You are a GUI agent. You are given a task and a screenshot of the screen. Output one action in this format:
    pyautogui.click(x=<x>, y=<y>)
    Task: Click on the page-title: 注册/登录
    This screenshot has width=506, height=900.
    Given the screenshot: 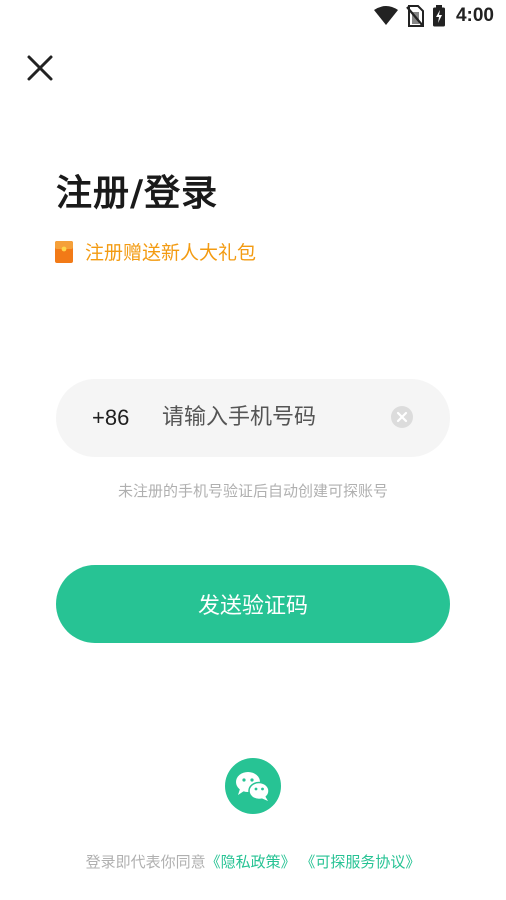 What is the action you would take?
    pyautogui.click(x=137, y=193)
    